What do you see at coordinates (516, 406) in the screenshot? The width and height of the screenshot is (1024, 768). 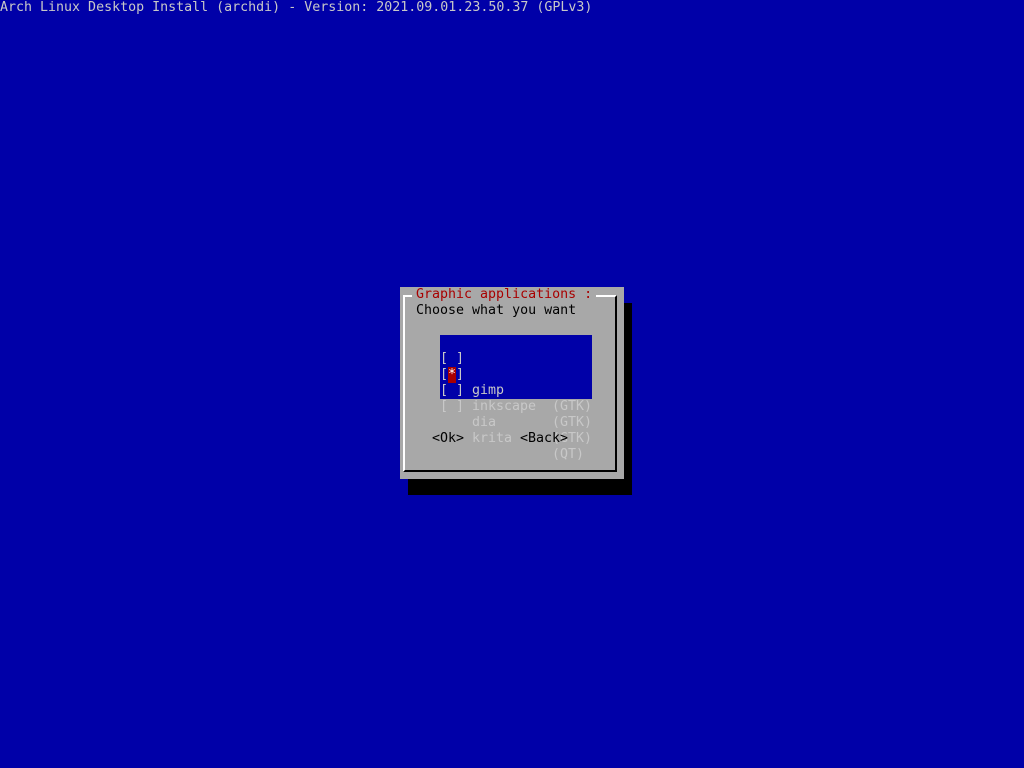 I see `checklist-item-dia: [ ] dia (GTK)` at bounding box center [516, 406].